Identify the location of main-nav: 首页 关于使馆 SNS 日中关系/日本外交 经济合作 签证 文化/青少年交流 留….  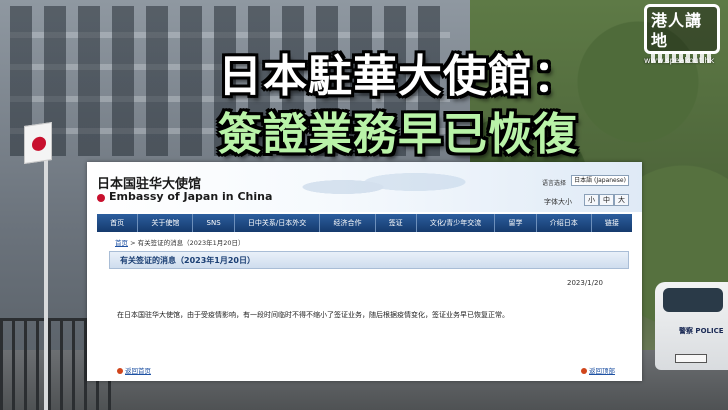
(364, 223).